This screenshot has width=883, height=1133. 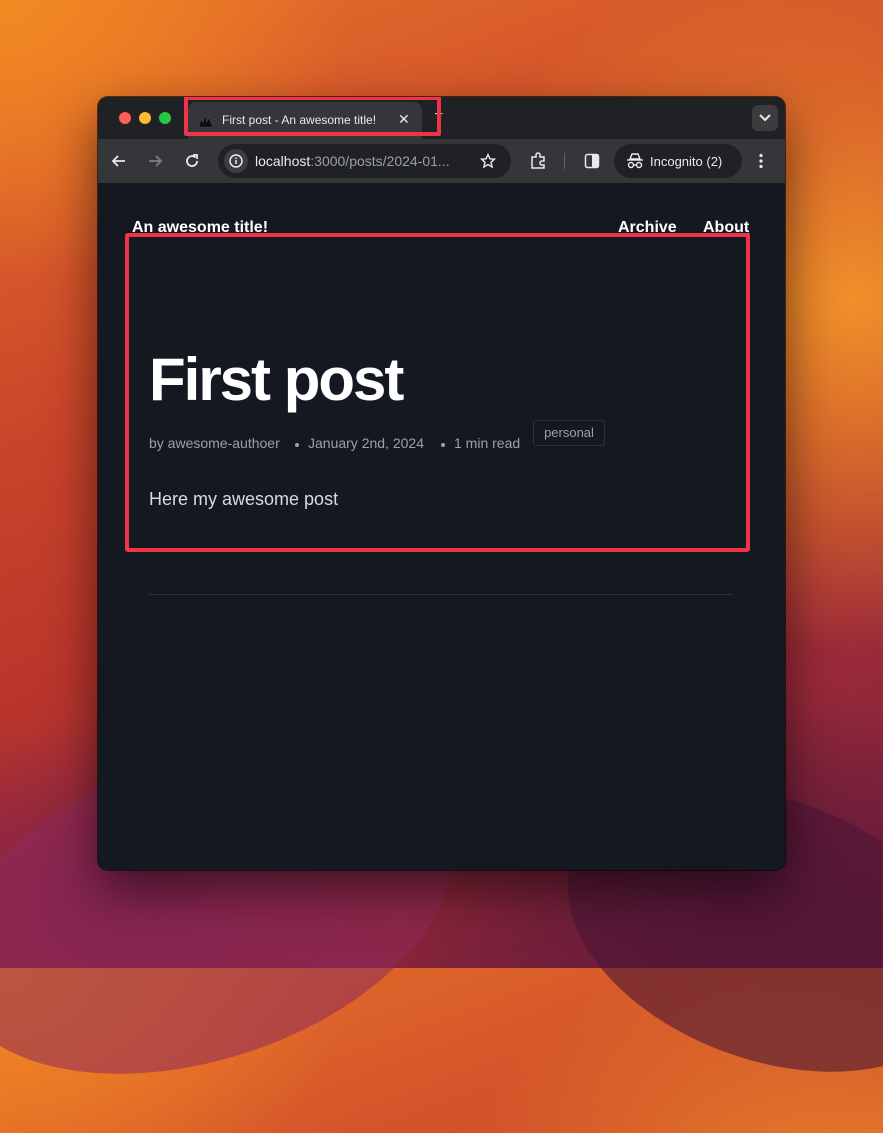 I want to click on back-icon, so click(x=119, y=161).